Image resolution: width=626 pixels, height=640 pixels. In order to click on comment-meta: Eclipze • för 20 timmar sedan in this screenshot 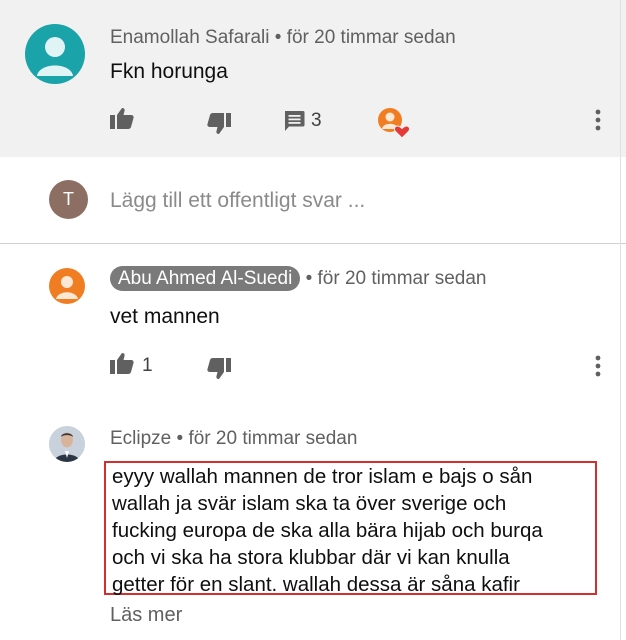, I will do `click(233, 439)`.